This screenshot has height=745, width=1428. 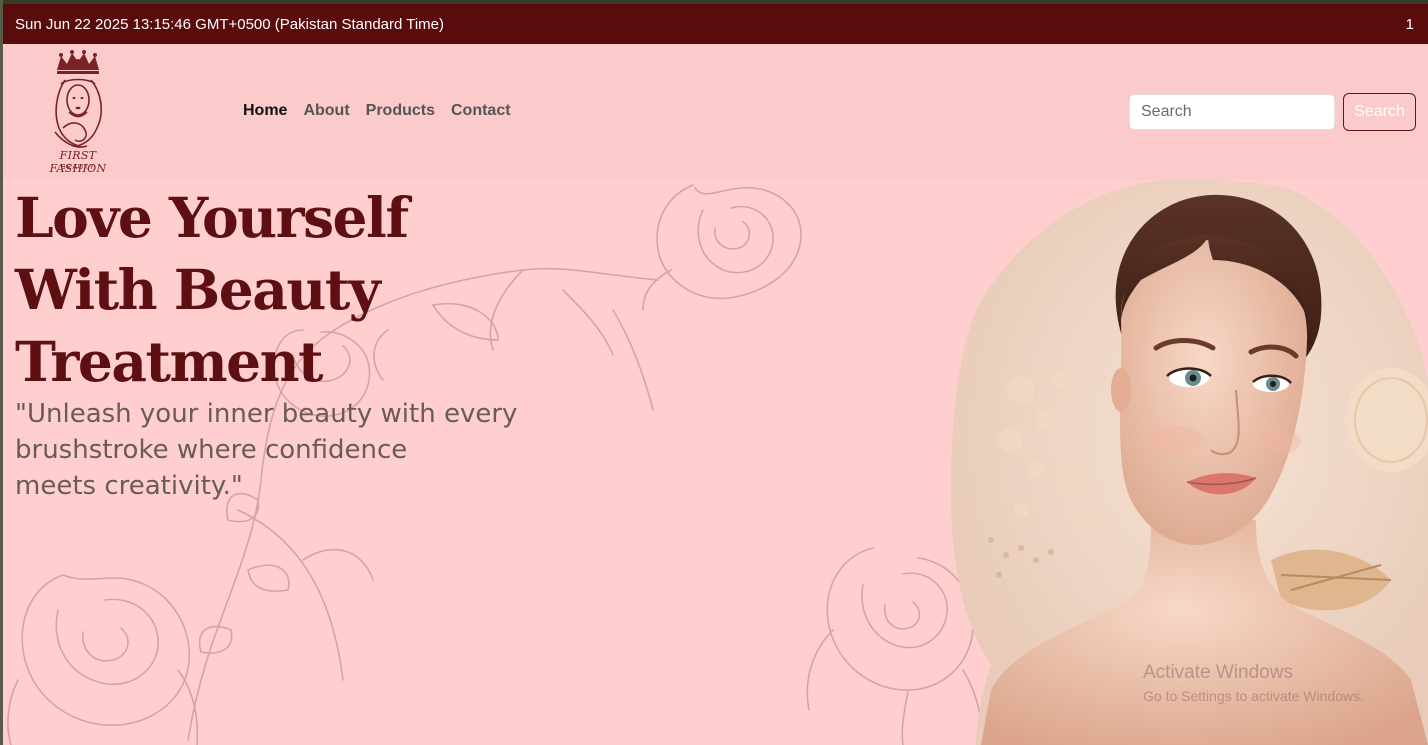 What do you see at coordinates (78, 162) in the screenshot?
I see `logo-brand-name: FIRST FASHION` at bounding box center [78, 162].